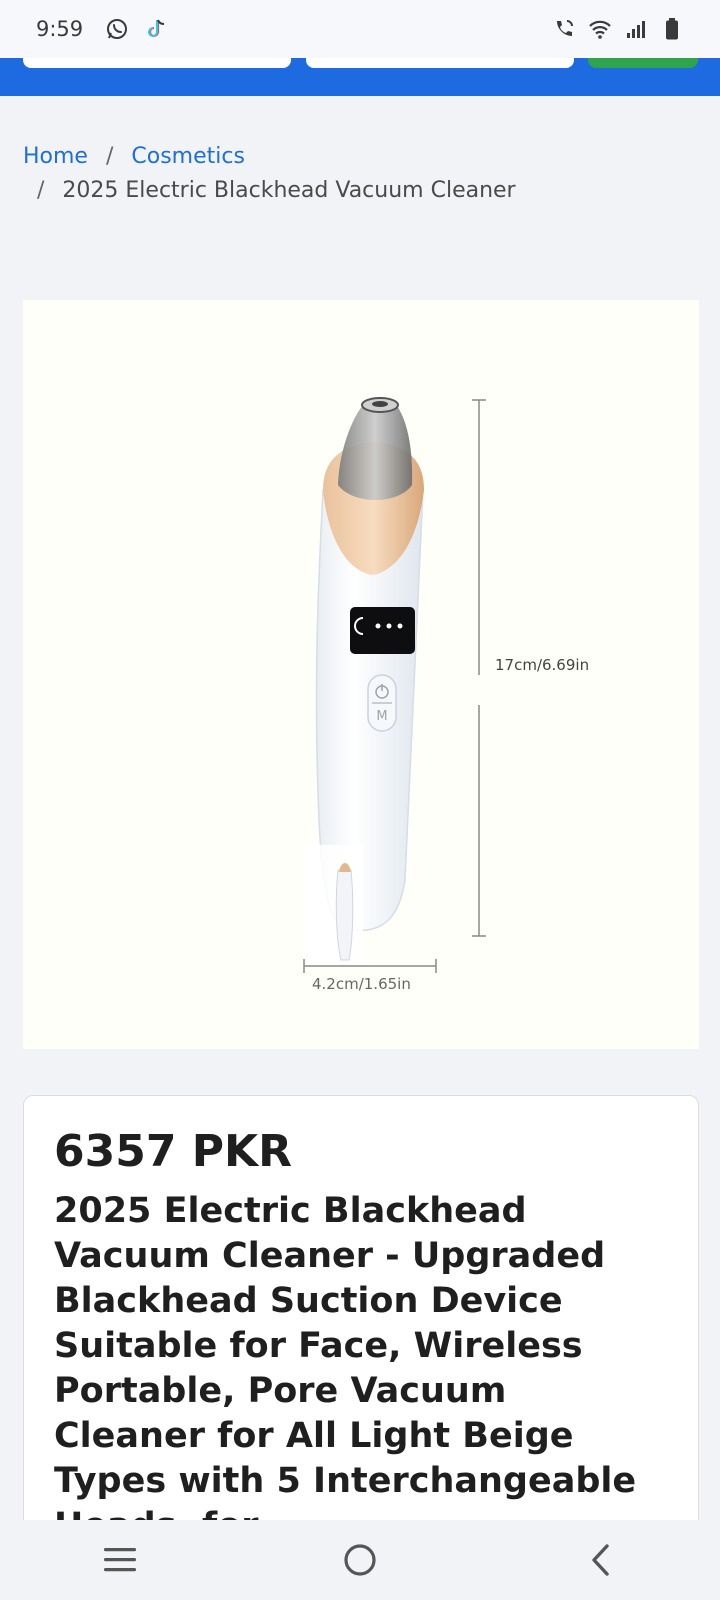 Image resolution: width=720 pixels, height=1600 pixels. Describe the element at coordinates (636, 29) in the screenshot. I see `signal-icon` at that location.